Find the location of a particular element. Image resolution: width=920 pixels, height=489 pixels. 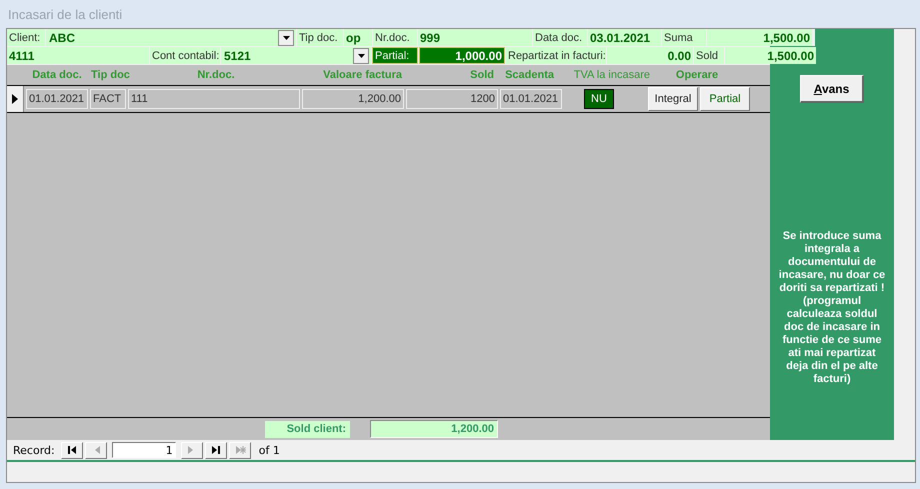

record-selector is located at coordinates (15, 99).